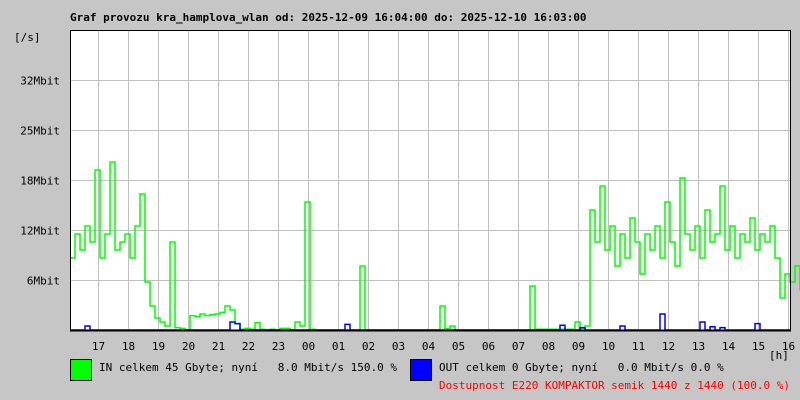 The width and height of the screenshot is (800, 400). I want to click on x-tick-label: 00, so click(308, 346).